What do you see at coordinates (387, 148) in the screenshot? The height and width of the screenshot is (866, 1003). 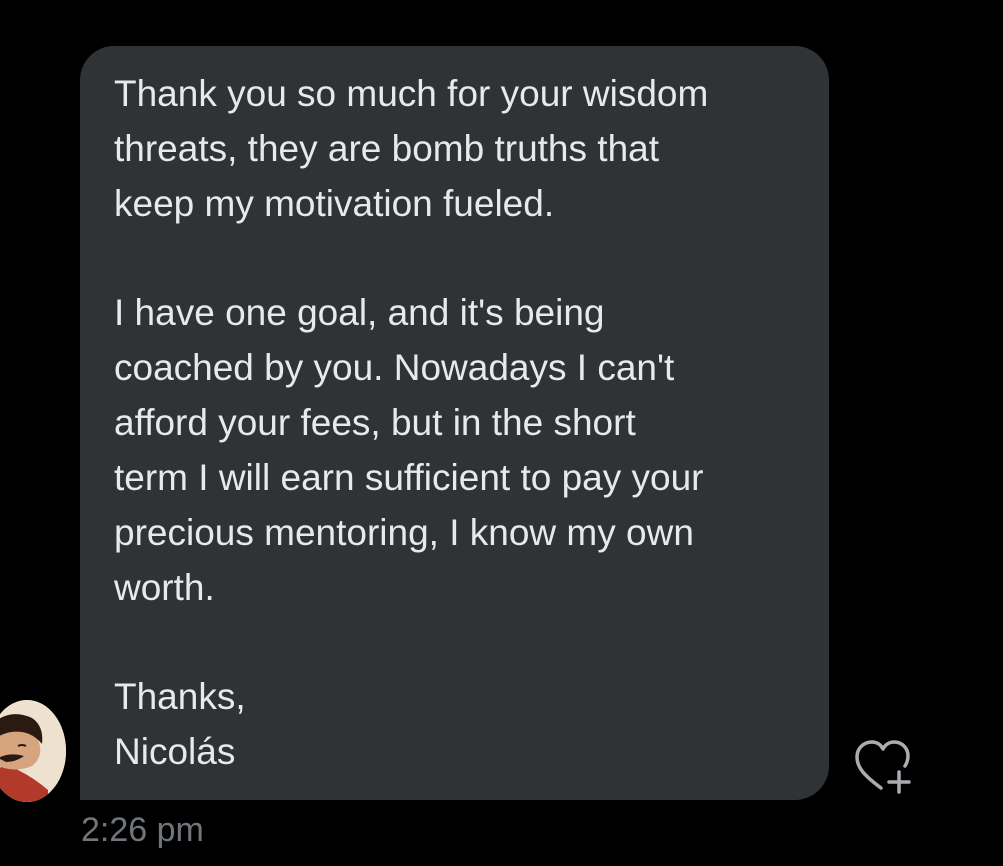 I see `message-line: threats, they are bomb truths that` at bounding box center [387, 148].